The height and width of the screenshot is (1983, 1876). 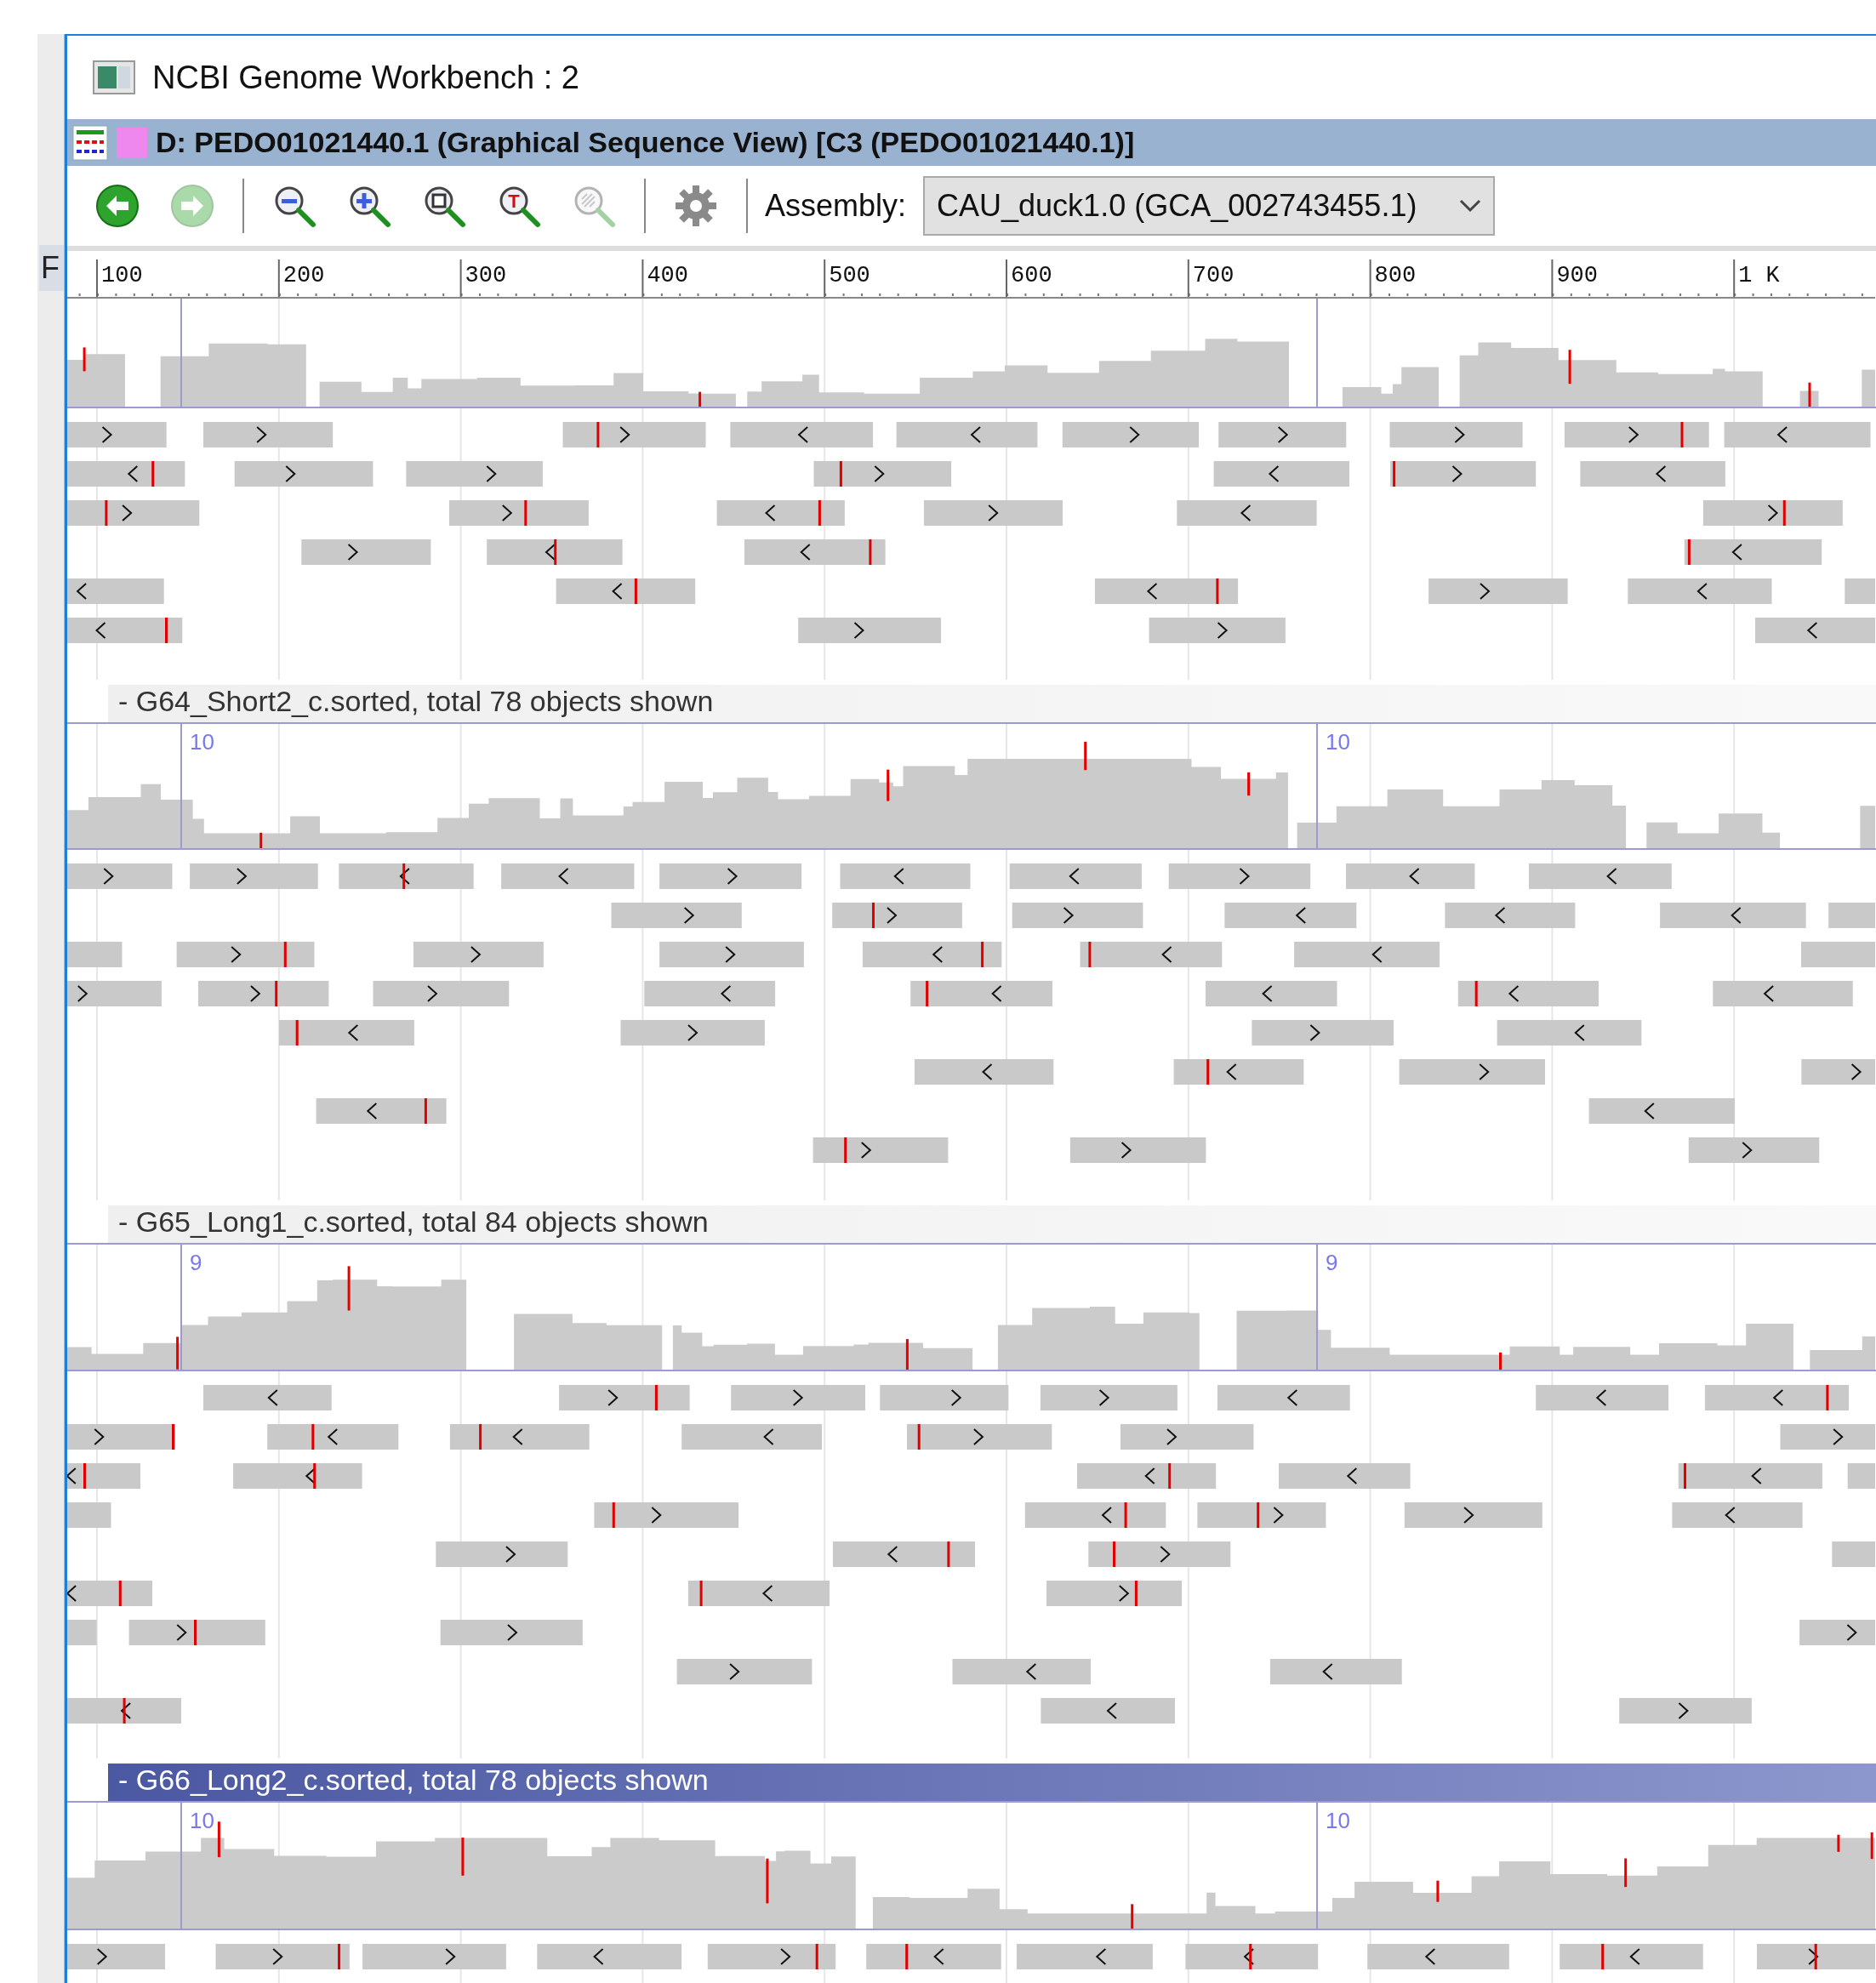 What do you see at coordinates (1031, 275) in the screenshot?
I see `ruler-label: 600` at bounding box center [1031, 275].